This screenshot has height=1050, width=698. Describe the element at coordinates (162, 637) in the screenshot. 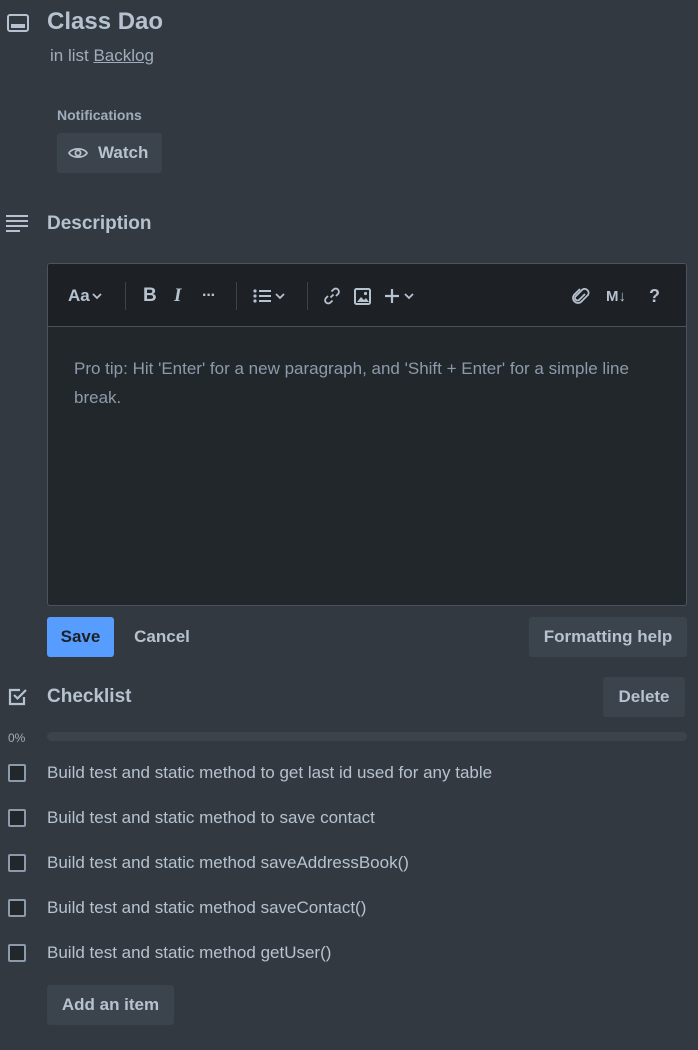

I see `cancel-button: Cancel` at that location.